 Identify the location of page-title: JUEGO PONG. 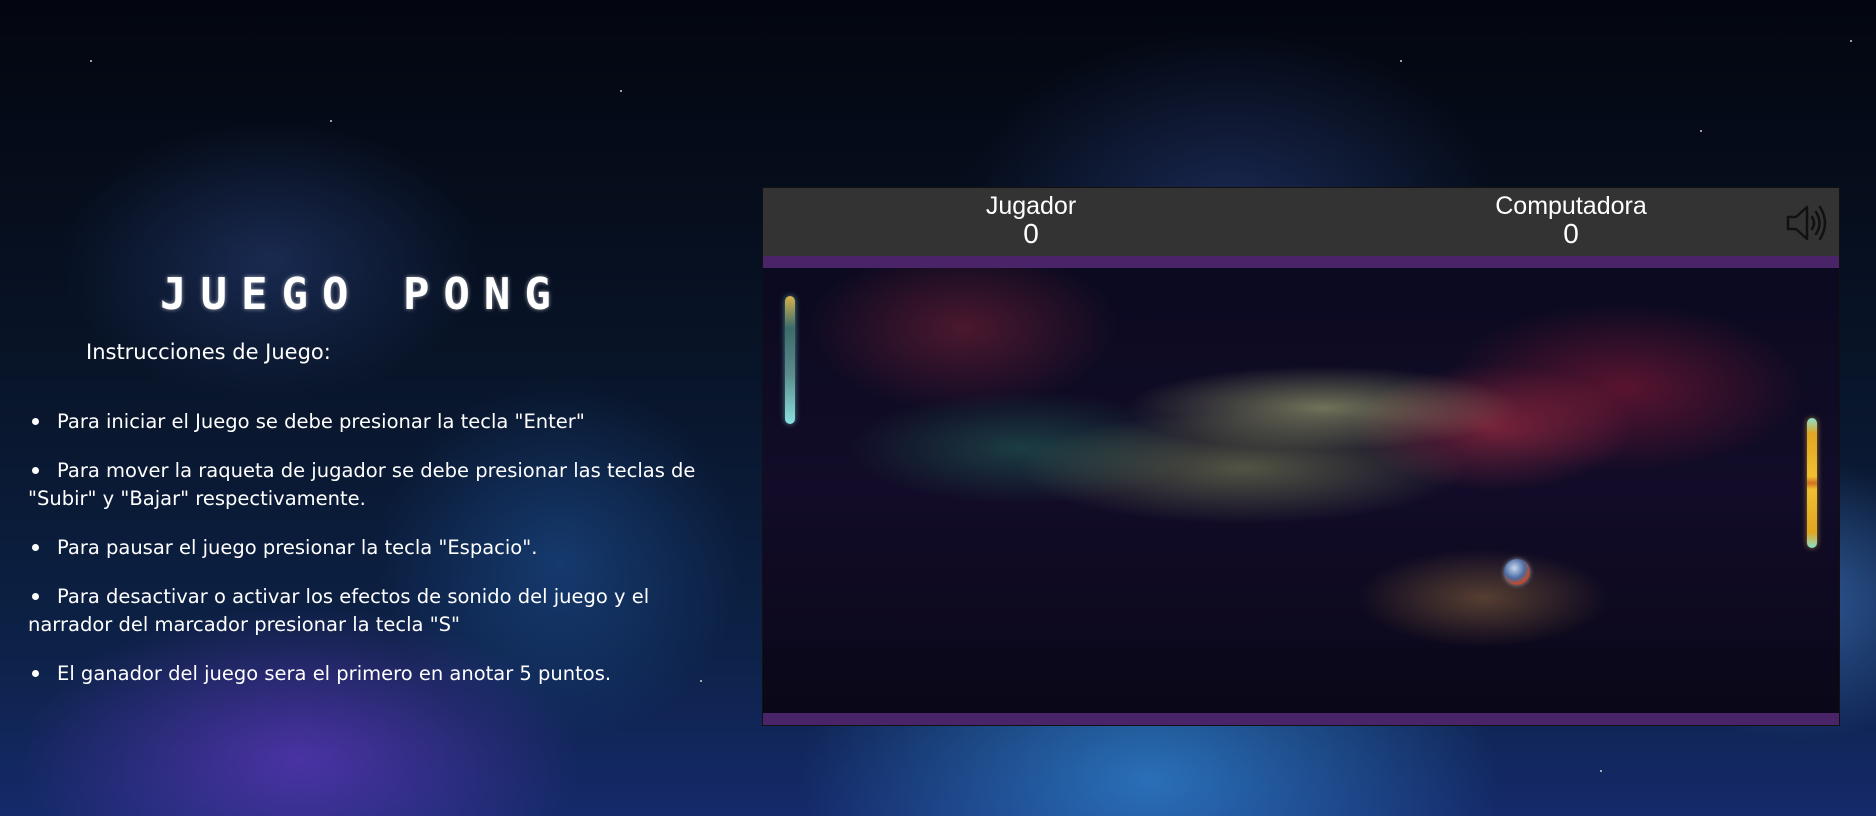
(362, 295).